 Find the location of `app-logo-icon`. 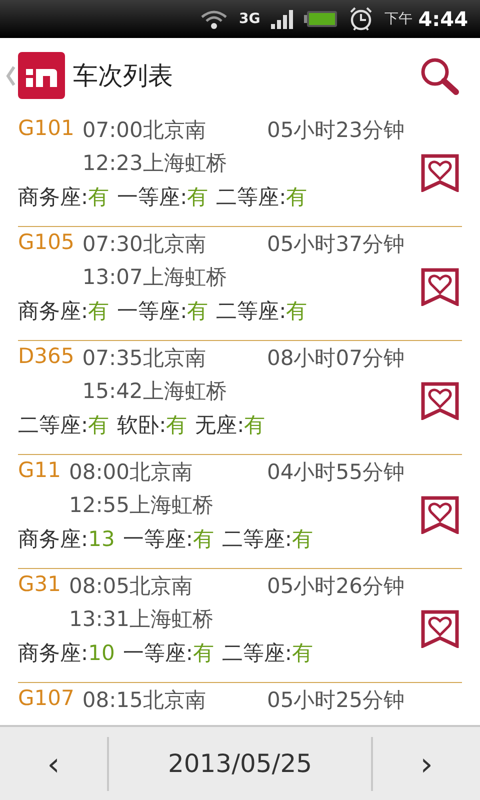

app-logo-icon is located at coordinates (41, 75).